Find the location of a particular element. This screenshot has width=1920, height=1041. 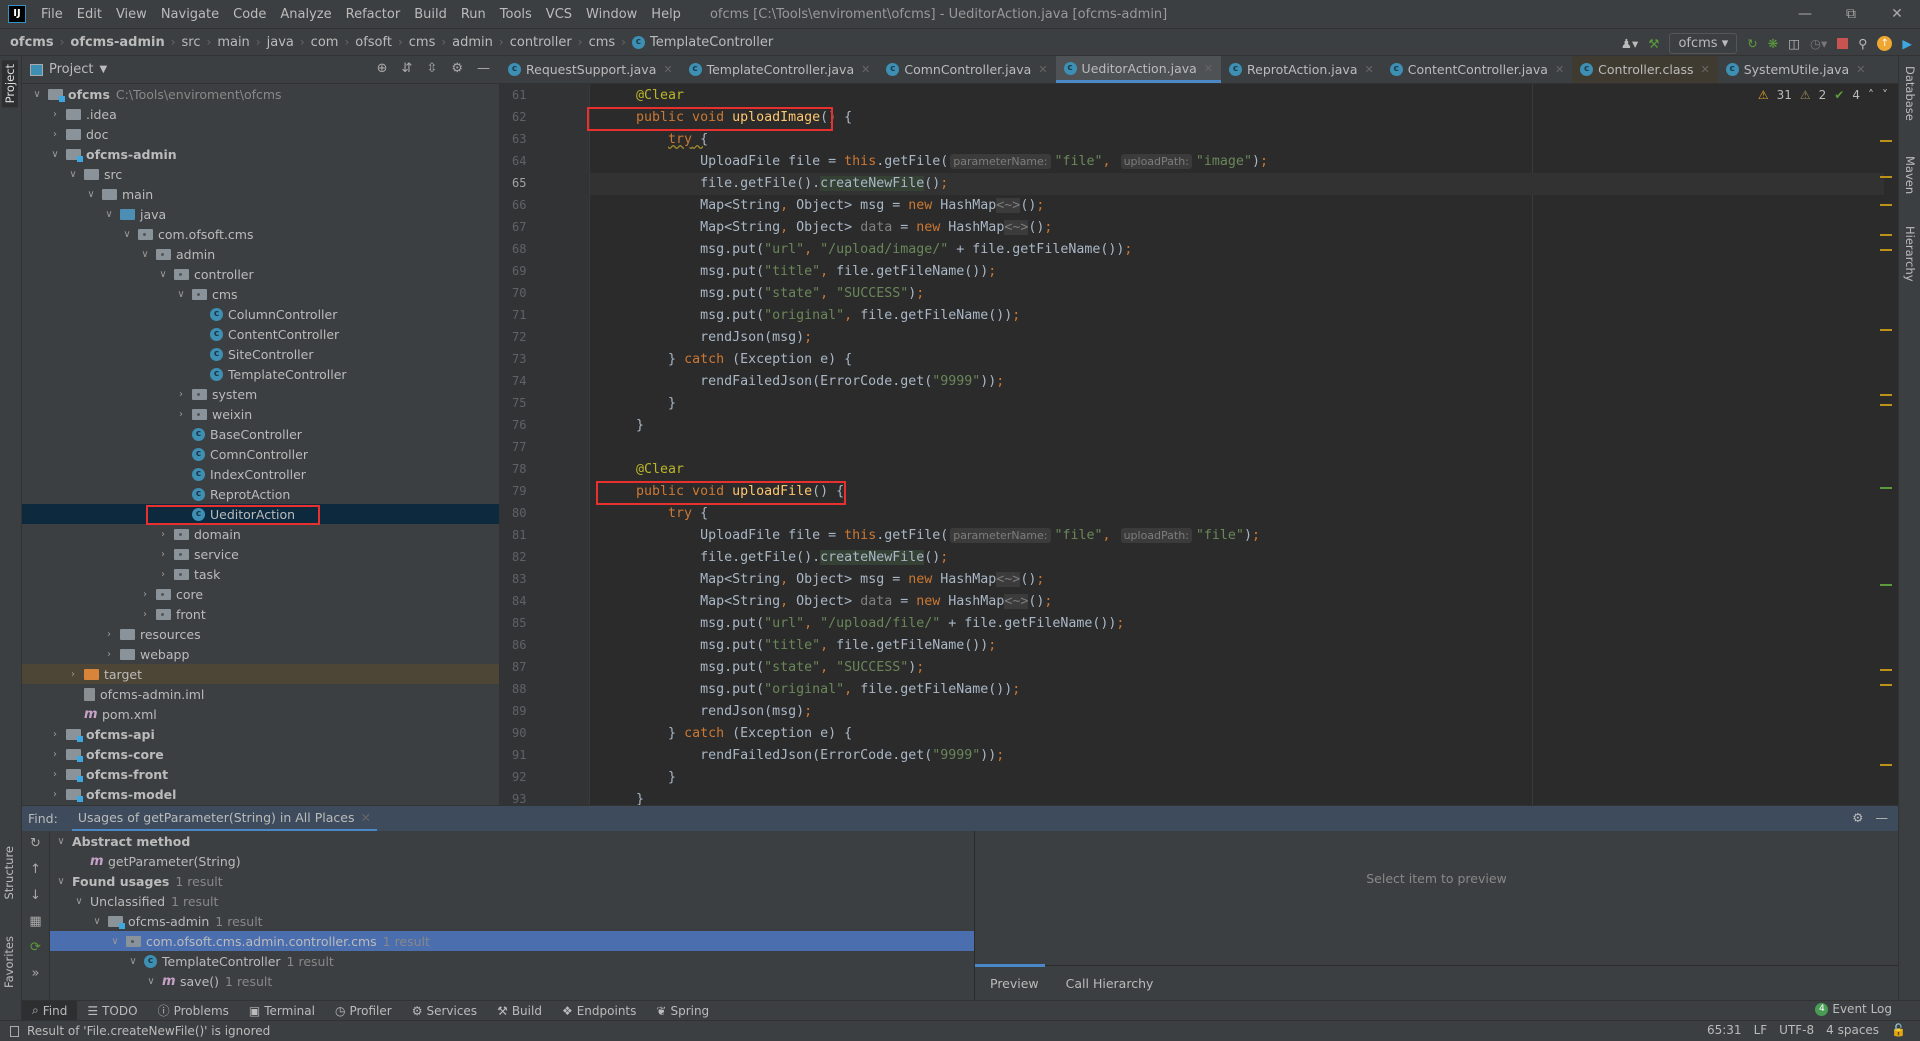

code-line: msg.put("original", file.getFileName()); is located at coordinates (1244, 690).